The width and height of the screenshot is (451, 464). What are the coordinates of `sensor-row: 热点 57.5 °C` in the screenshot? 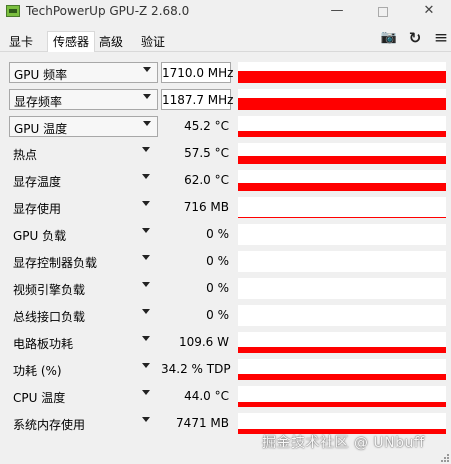 It's located at (225, 152).